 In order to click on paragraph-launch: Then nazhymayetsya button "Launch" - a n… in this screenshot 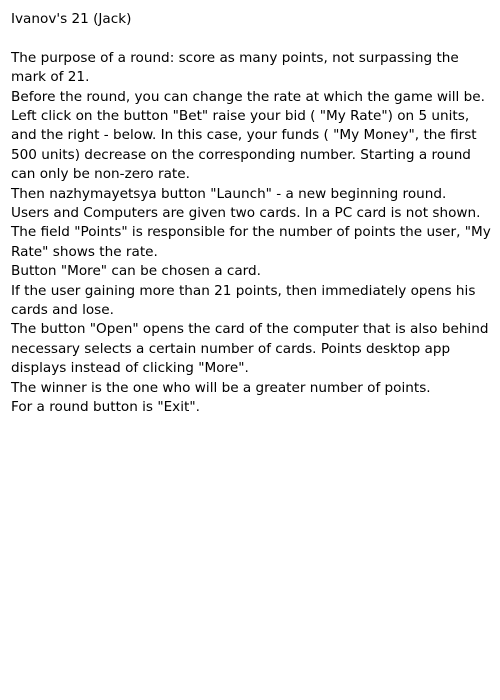, I will do `click(229, 193)`.